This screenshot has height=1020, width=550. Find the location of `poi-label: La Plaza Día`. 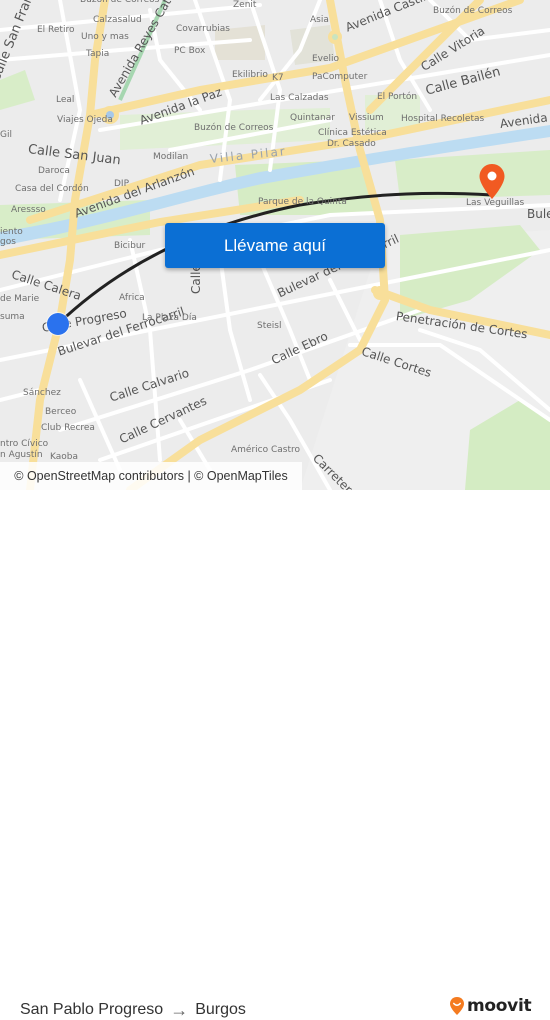

poi-label: La Plaza Día is located at coordinates (169, 318).